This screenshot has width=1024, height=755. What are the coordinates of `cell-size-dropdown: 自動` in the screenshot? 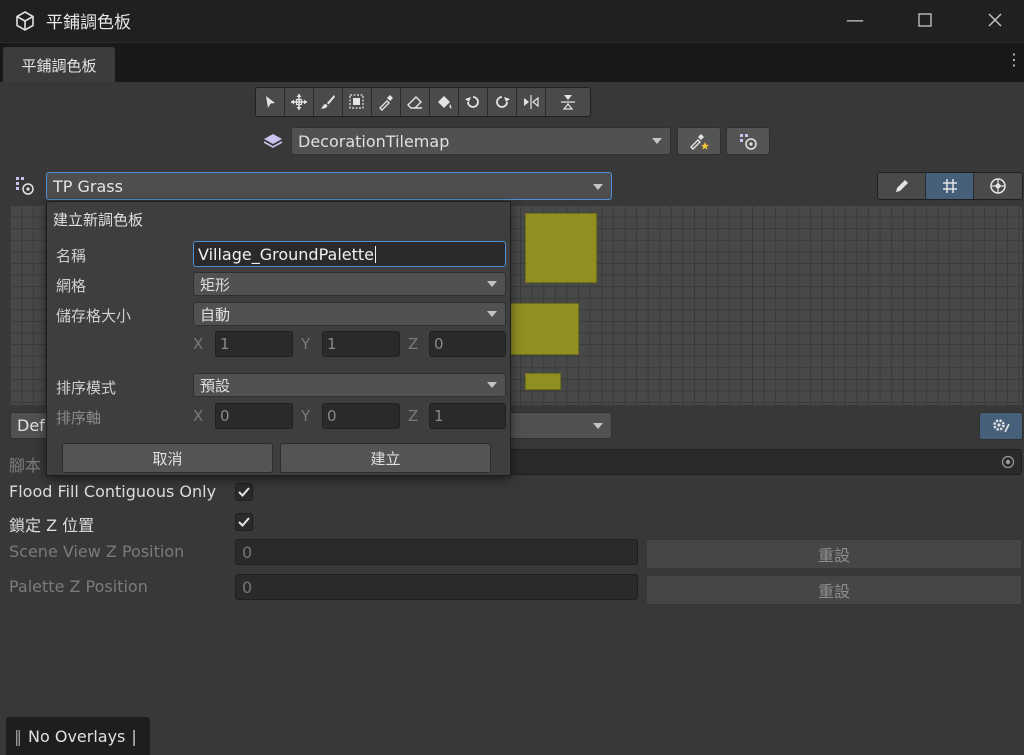 It's located at (349, 314).